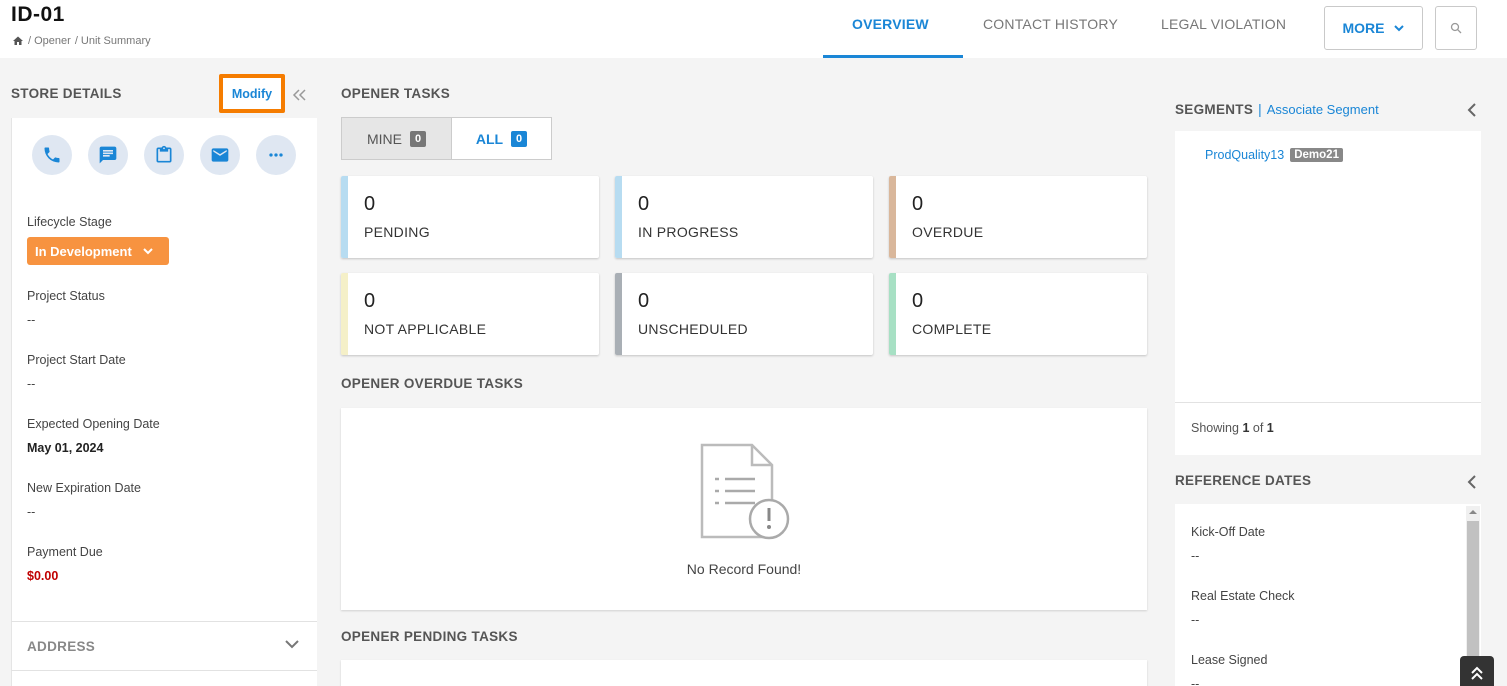 This screenshot has width=1507, height=686. I want to click on new-expiration-value: --, so click(31, 512).